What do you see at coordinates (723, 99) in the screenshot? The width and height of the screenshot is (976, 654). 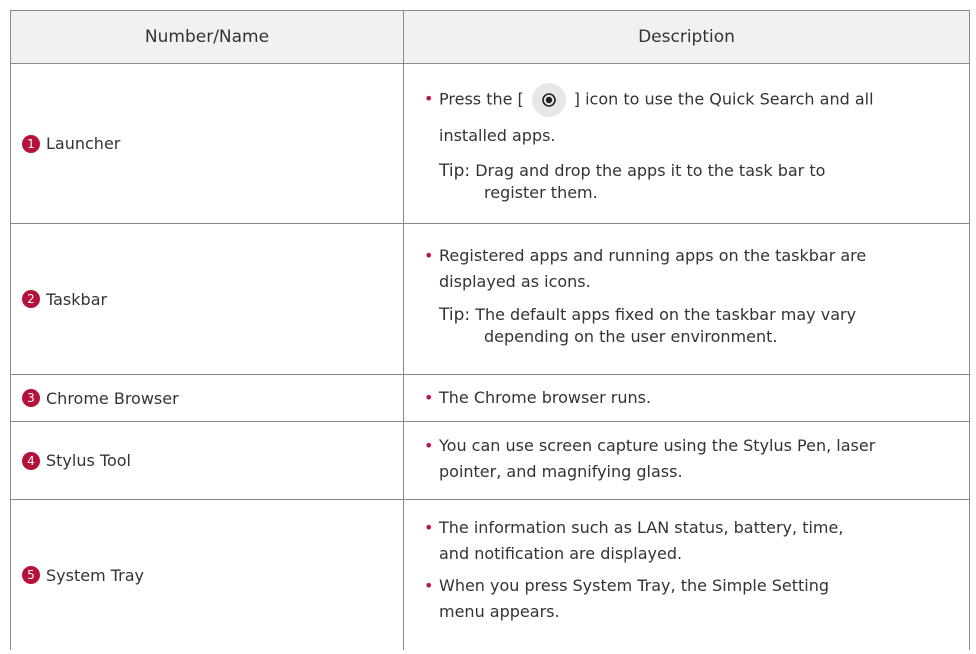 I see `bullet-text-post: ] icon to use the Quick Search and all` at bounding box center [723, 99].